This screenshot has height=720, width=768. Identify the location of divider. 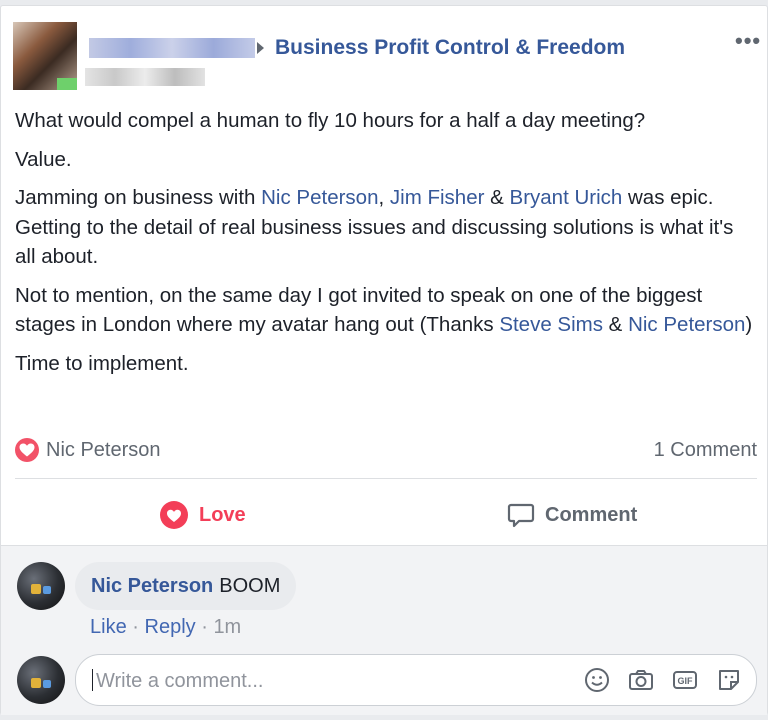
(386, 478).